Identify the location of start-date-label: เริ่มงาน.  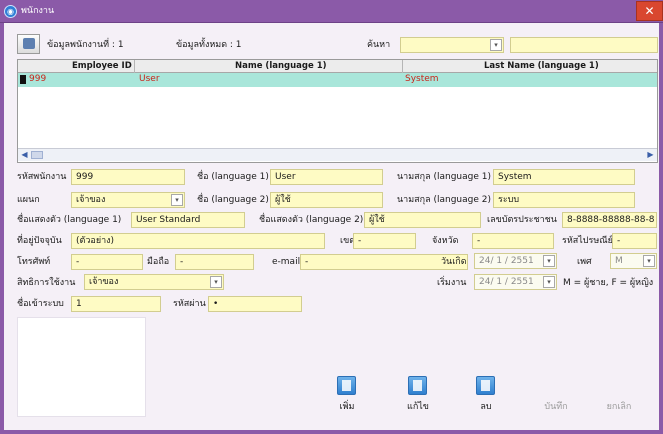
(452, 283).